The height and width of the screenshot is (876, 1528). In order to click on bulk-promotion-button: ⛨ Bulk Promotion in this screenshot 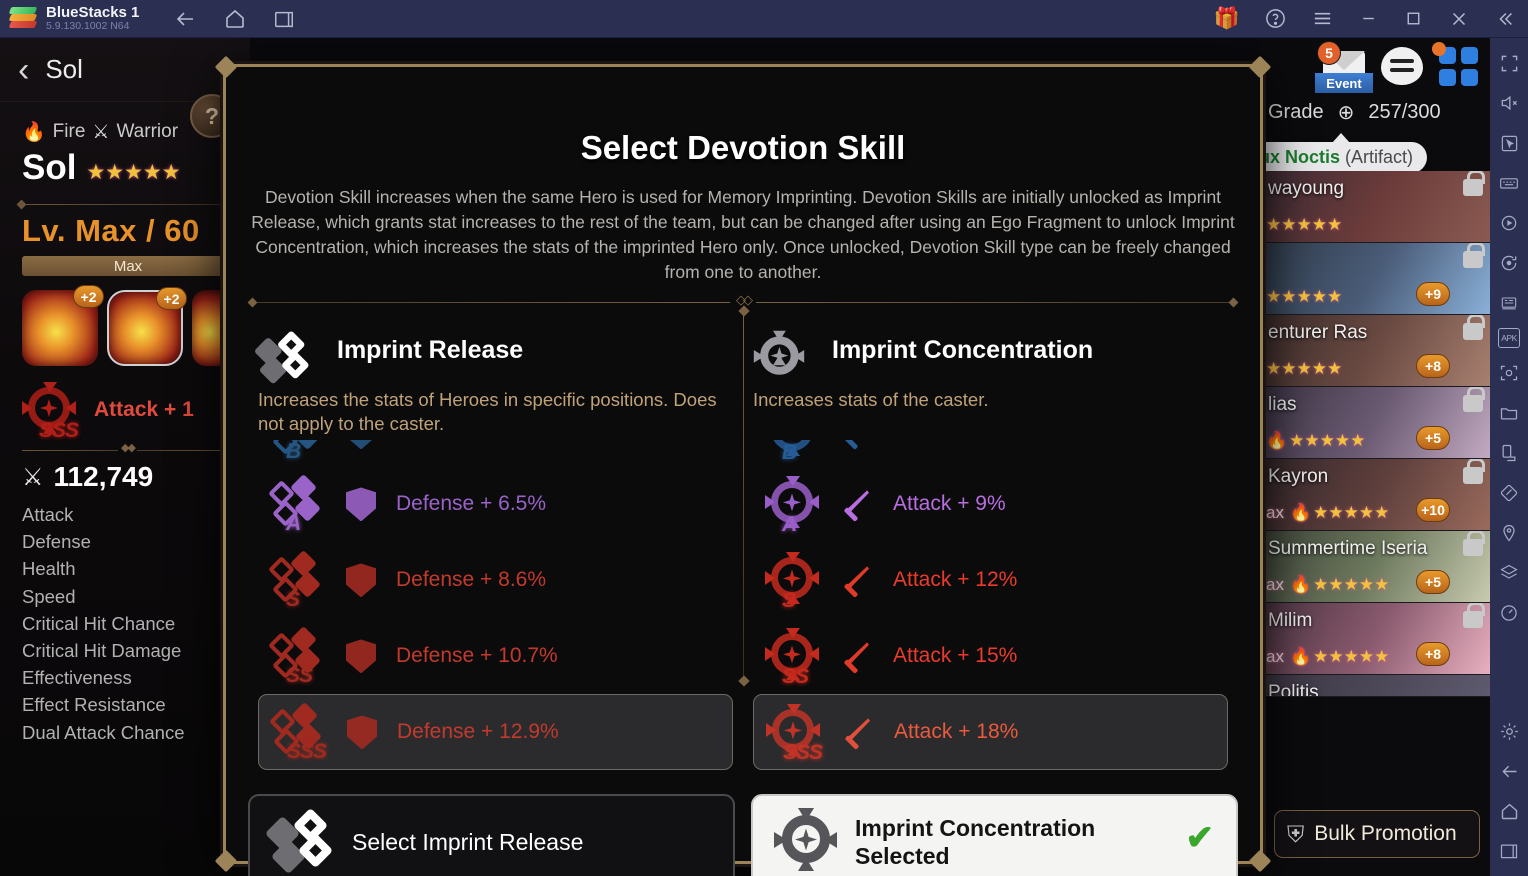, I will do `click(1377, 834)`.